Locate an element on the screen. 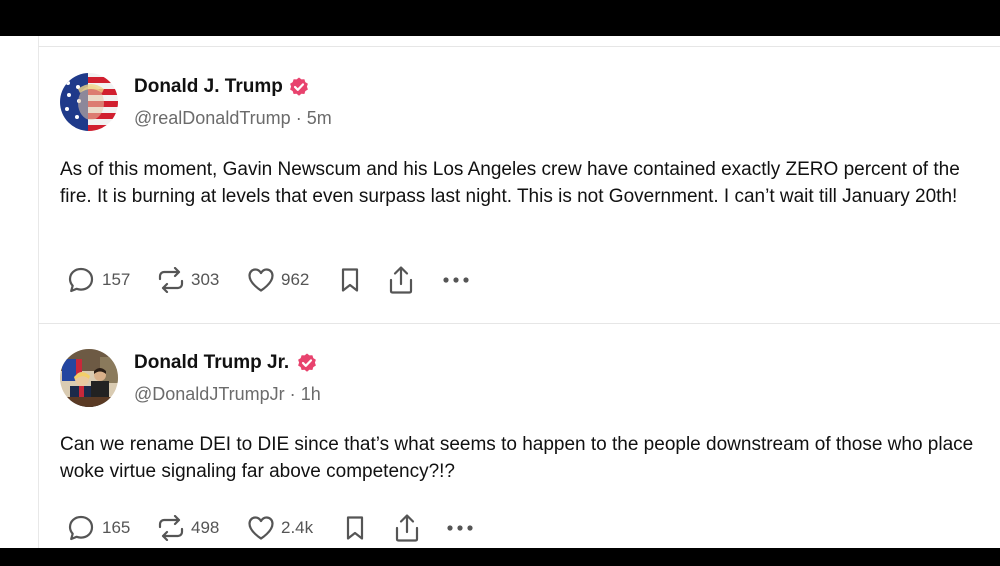 The height and width of the screenshot is (566, 1000). repost-button: 498 is located at coordinates (188, 528).